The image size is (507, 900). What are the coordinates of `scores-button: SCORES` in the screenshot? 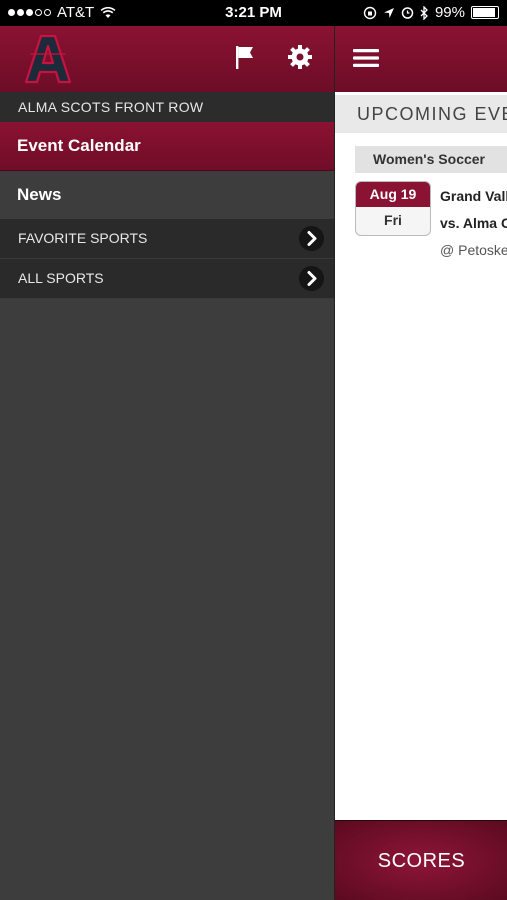 It's located at (421, 860).